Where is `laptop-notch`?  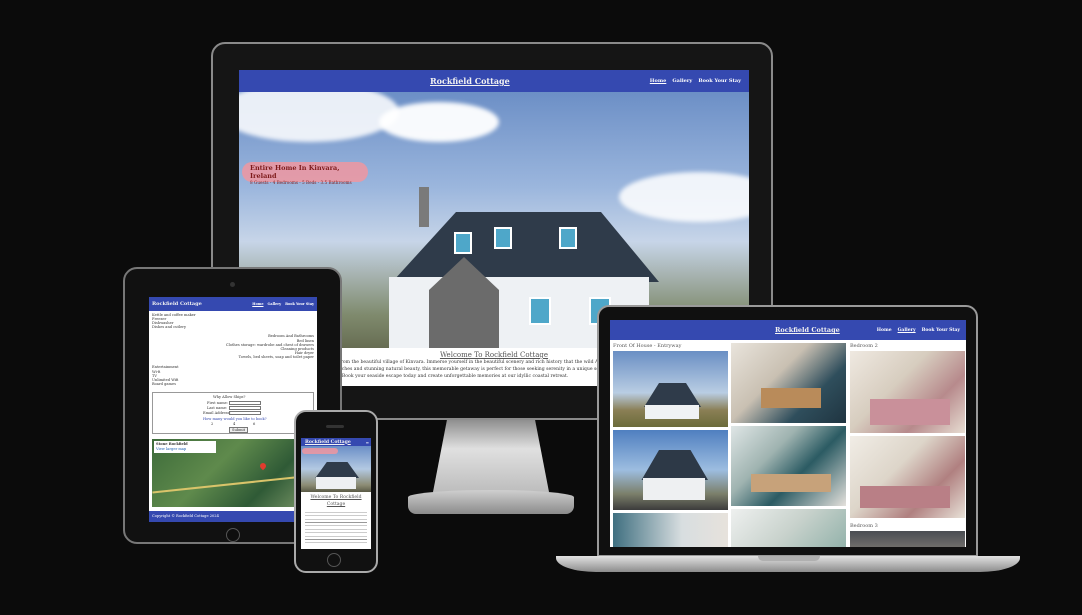 laptop-notch is located at coordinates (789, 558).